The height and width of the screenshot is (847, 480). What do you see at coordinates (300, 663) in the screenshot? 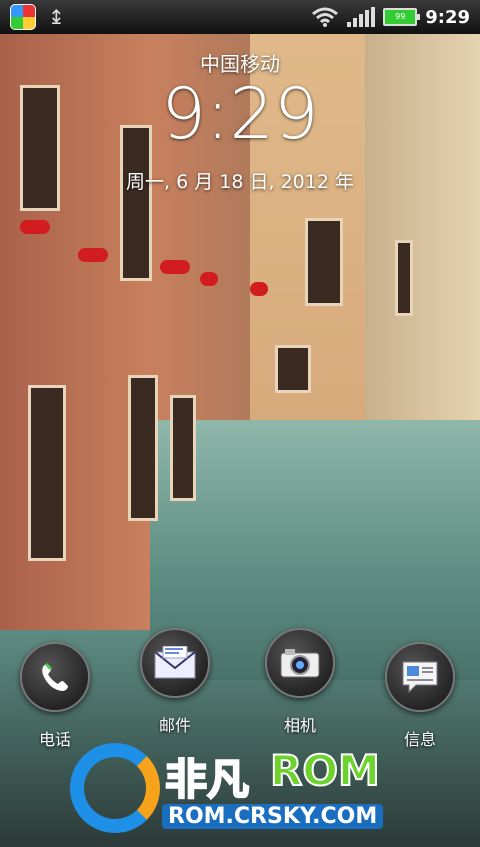
I see `camera-icon` at bounding box center [300, 663].